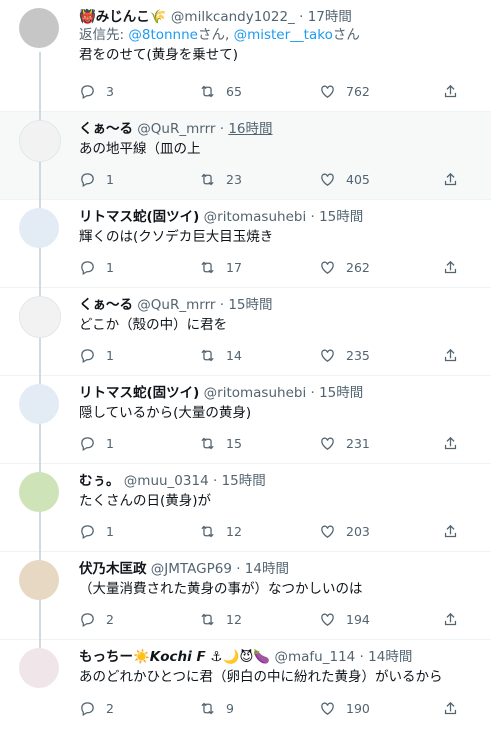  What do you see at coordinates (344, 531) in the screenshot?
I see `like-button: 203` at bounding box center [344, 531].